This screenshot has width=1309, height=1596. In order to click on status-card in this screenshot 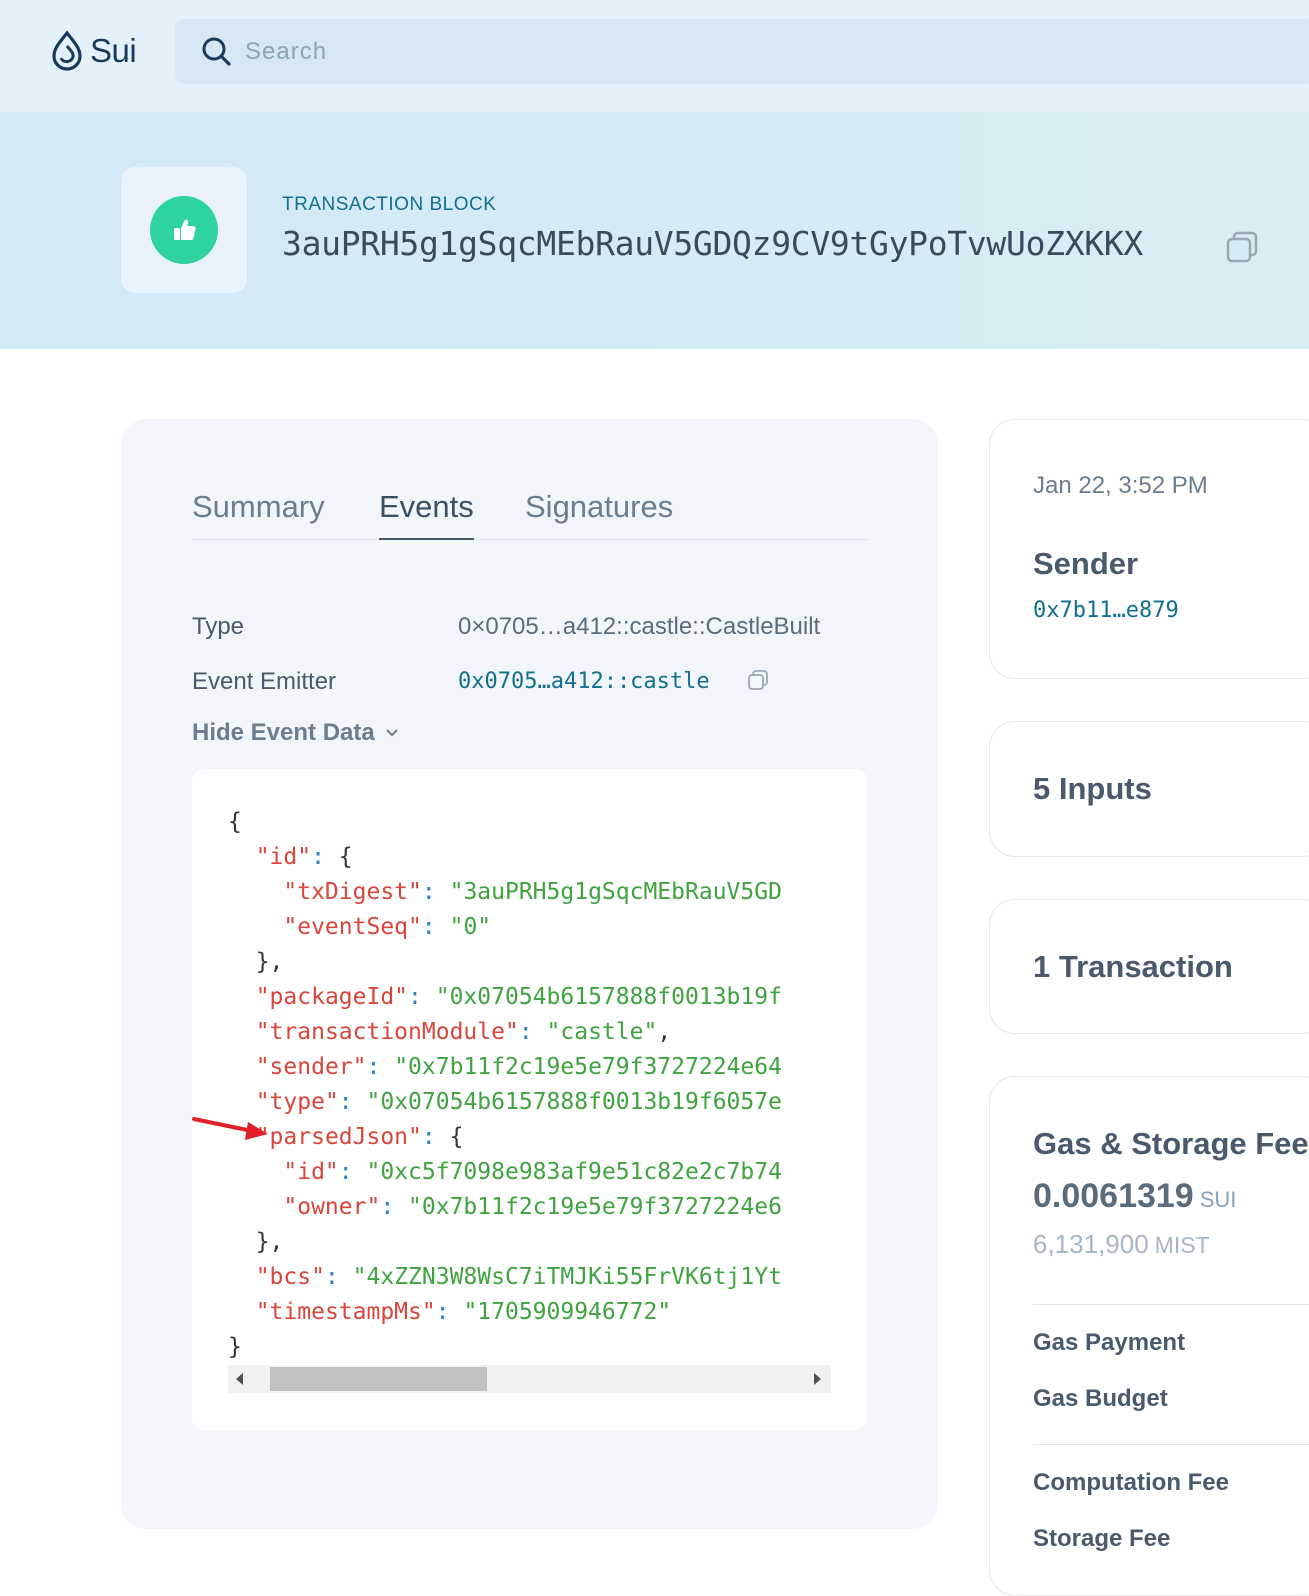, I will do `click(184, 230)`.